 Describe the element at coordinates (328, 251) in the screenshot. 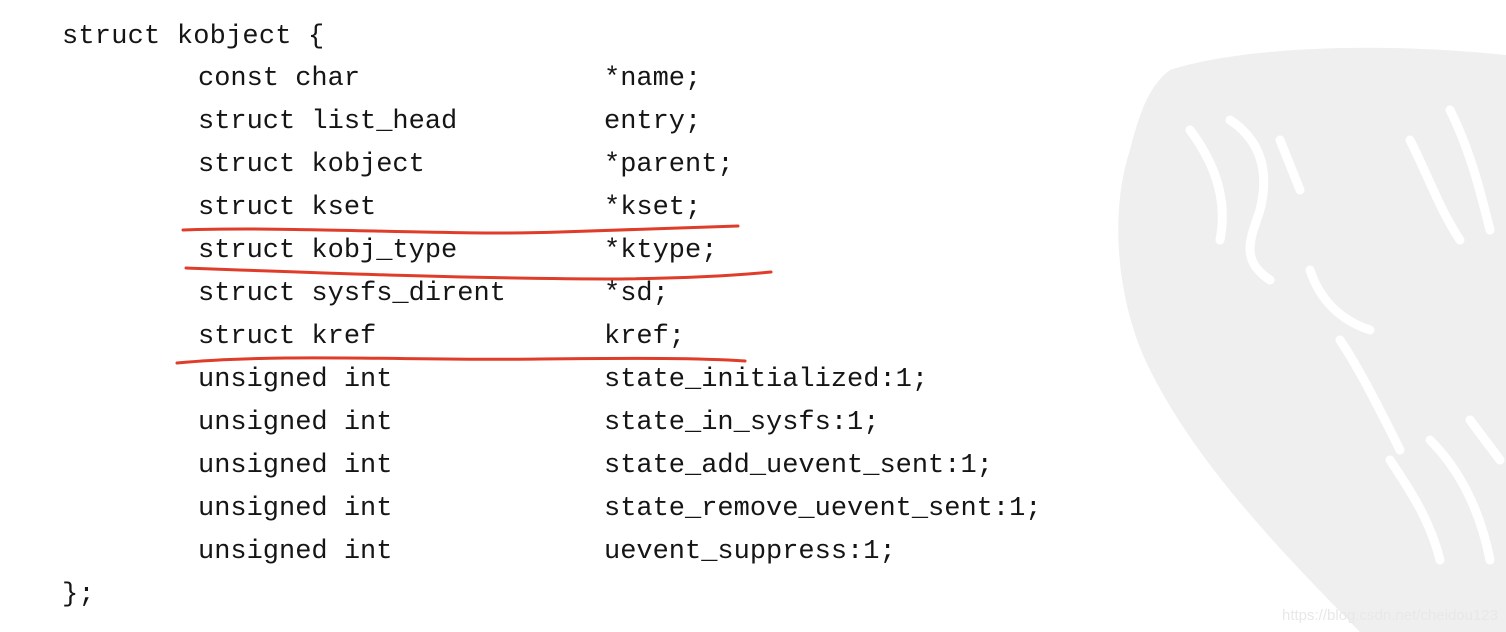

I see `field-type: struct kobj_type` at that location.